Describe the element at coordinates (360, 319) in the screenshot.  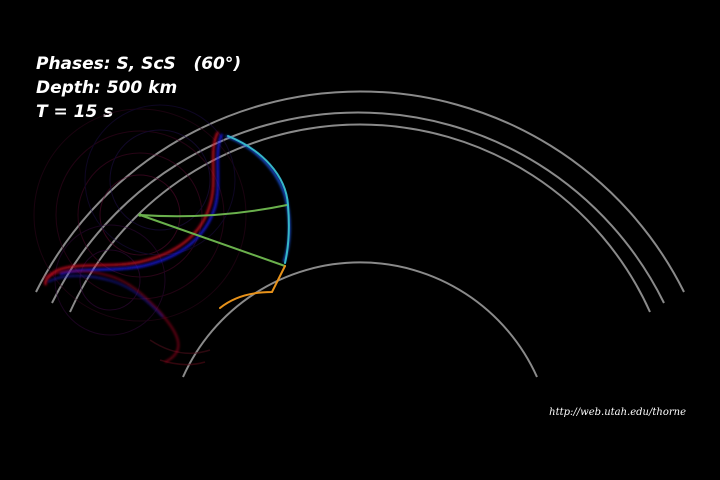
I see `core-mantle-boundary-arc` at that location.